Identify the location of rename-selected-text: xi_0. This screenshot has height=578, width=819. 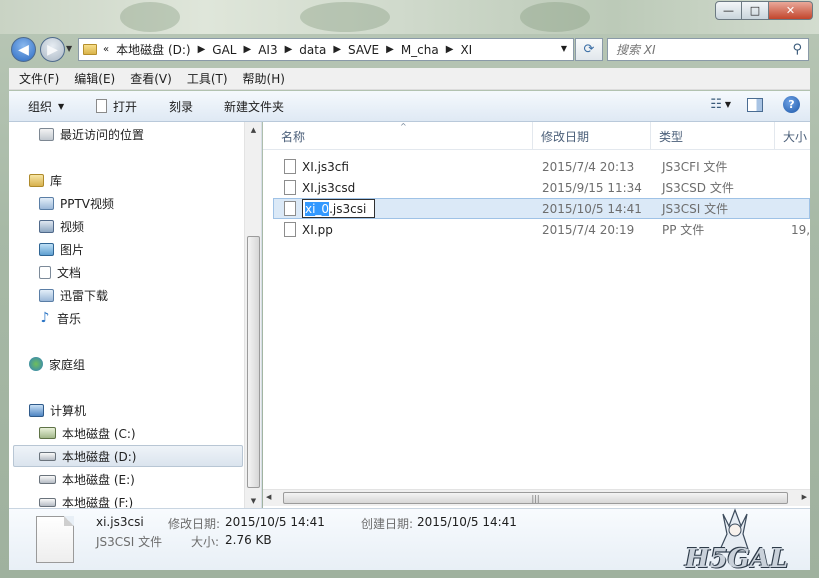
(317, 208).